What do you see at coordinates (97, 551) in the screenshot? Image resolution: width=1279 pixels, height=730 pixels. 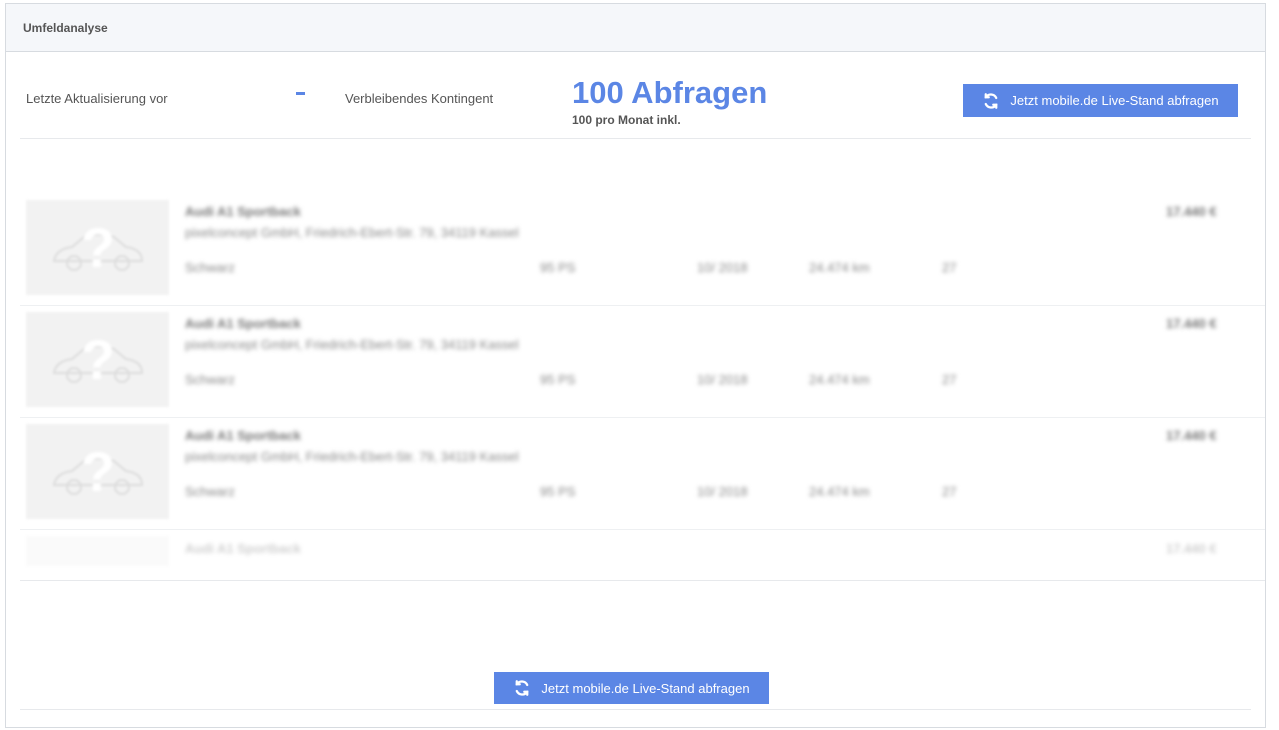 I see `car-placeholder-image` at bounding box center [97, 551].